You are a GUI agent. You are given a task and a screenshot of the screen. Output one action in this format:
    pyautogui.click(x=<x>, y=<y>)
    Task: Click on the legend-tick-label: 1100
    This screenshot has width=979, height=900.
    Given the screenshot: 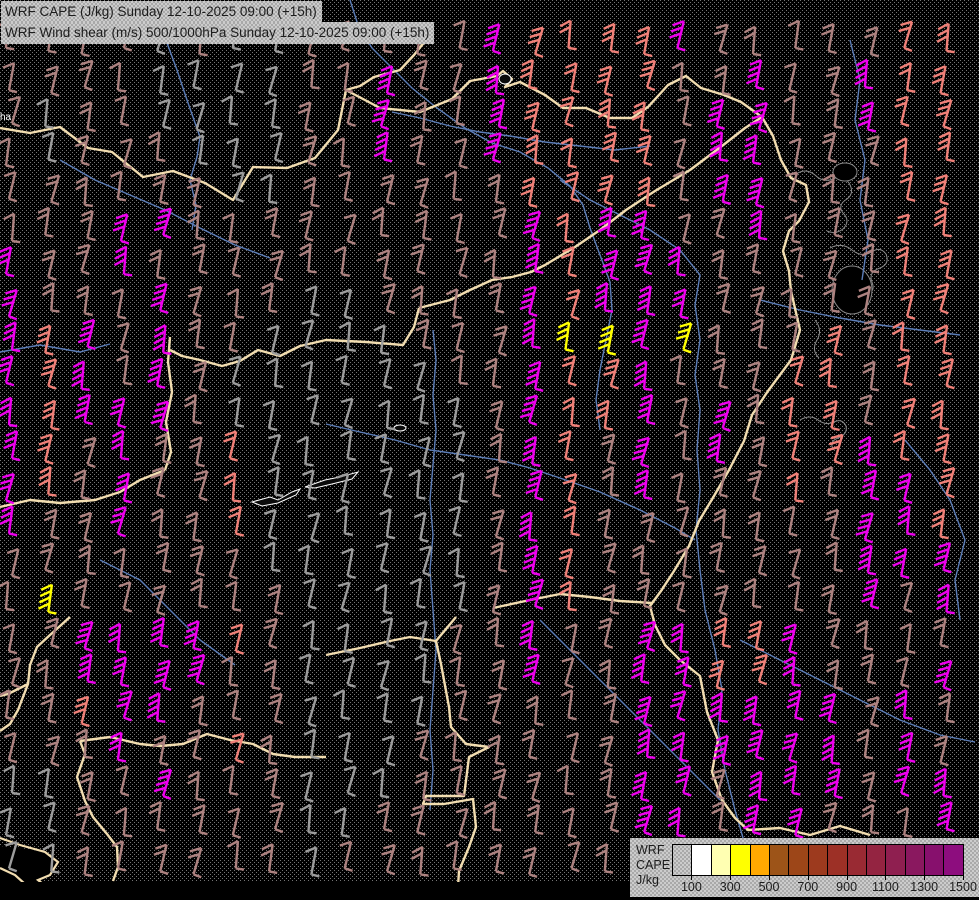 What is the action you would take?
    pyautogui.click(x=885, y=887)
    